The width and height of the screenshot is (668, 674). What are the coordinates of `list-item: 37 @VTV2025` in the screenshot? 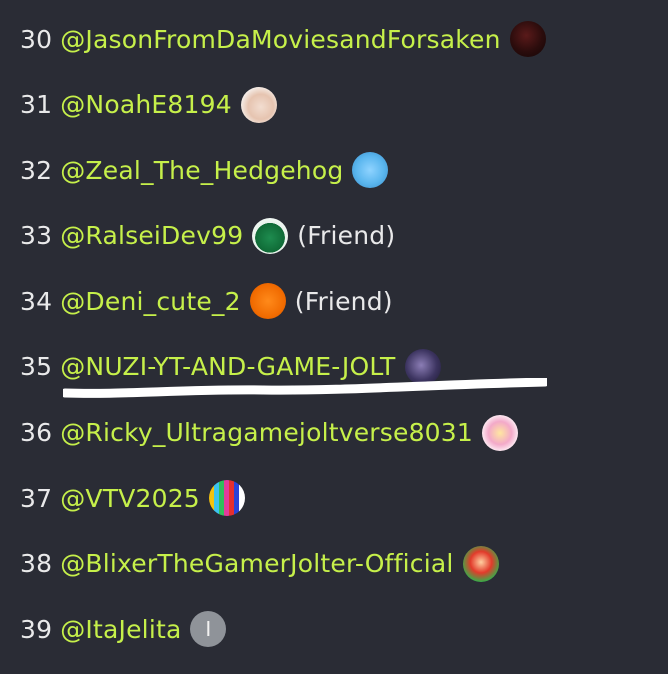 It's located at (344, 510).